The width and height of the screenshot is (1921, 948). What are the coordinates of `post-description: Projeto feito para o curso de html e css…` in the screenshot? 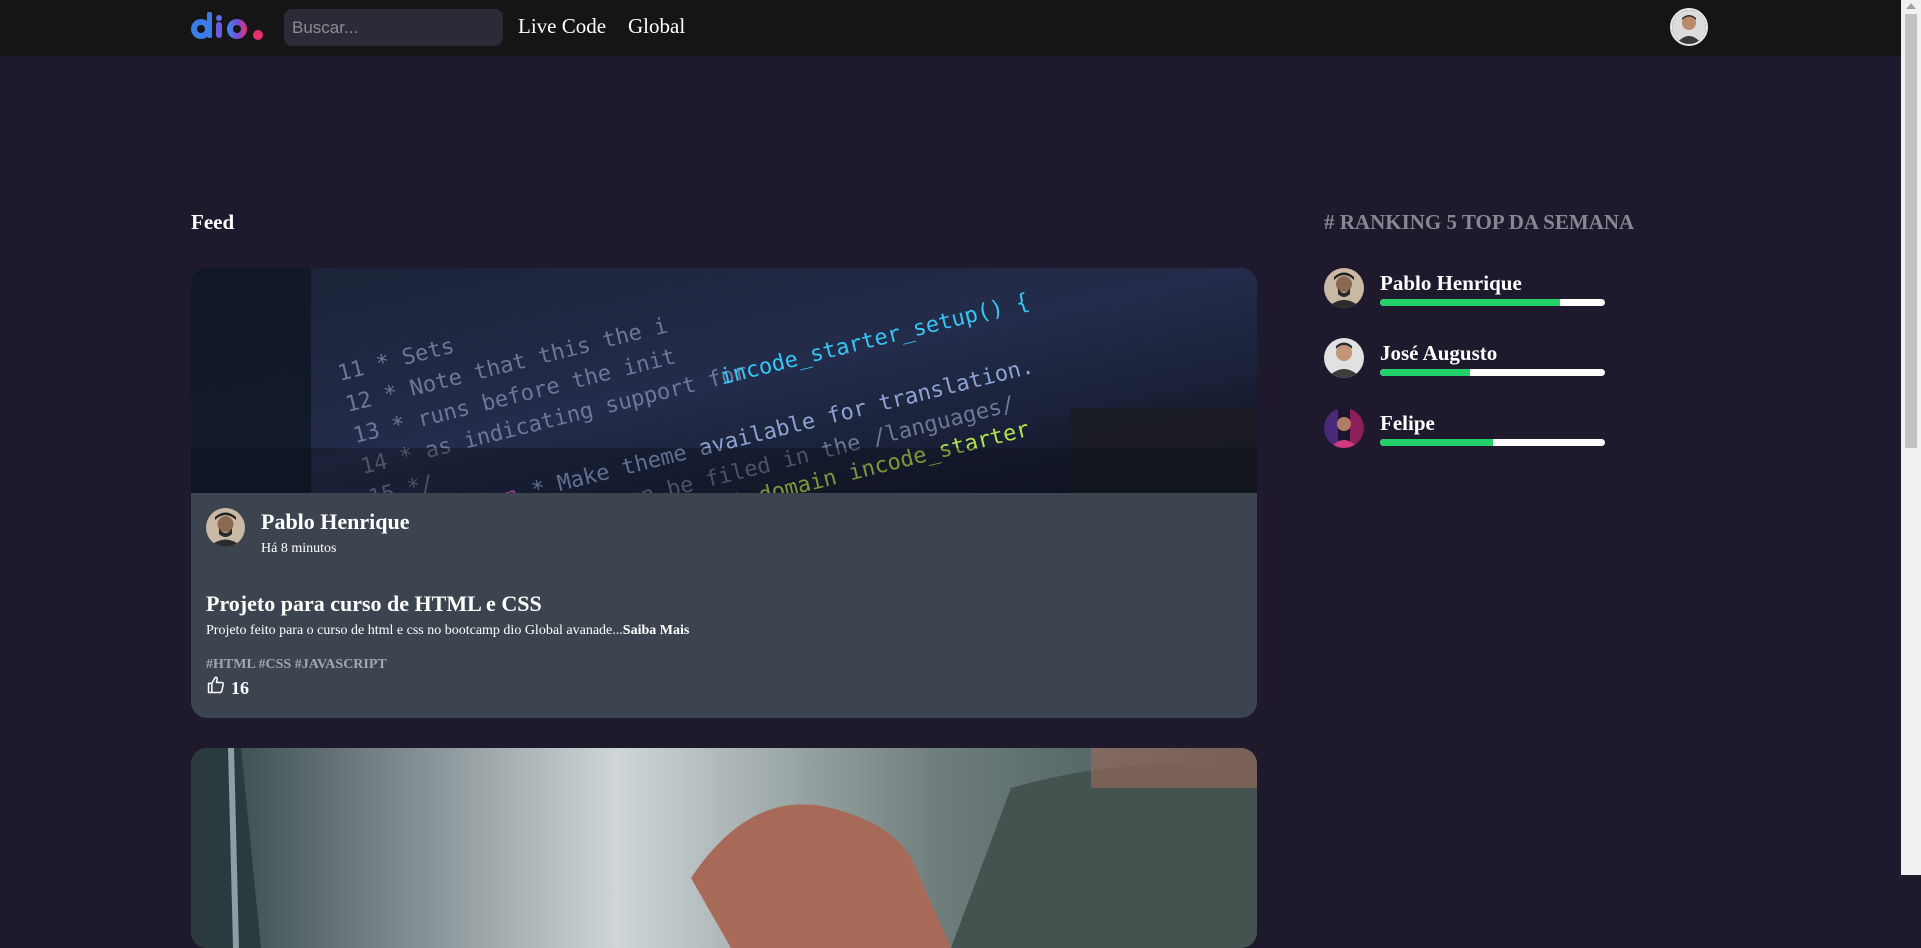 It's located at (447, 631).